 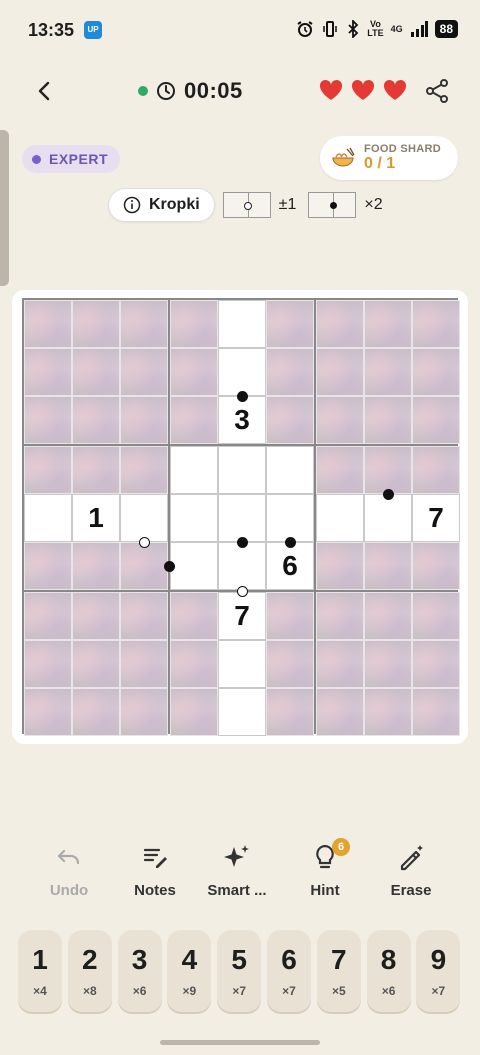 I want to click on hint-button: Hint 6, so click(x=325, y=868).